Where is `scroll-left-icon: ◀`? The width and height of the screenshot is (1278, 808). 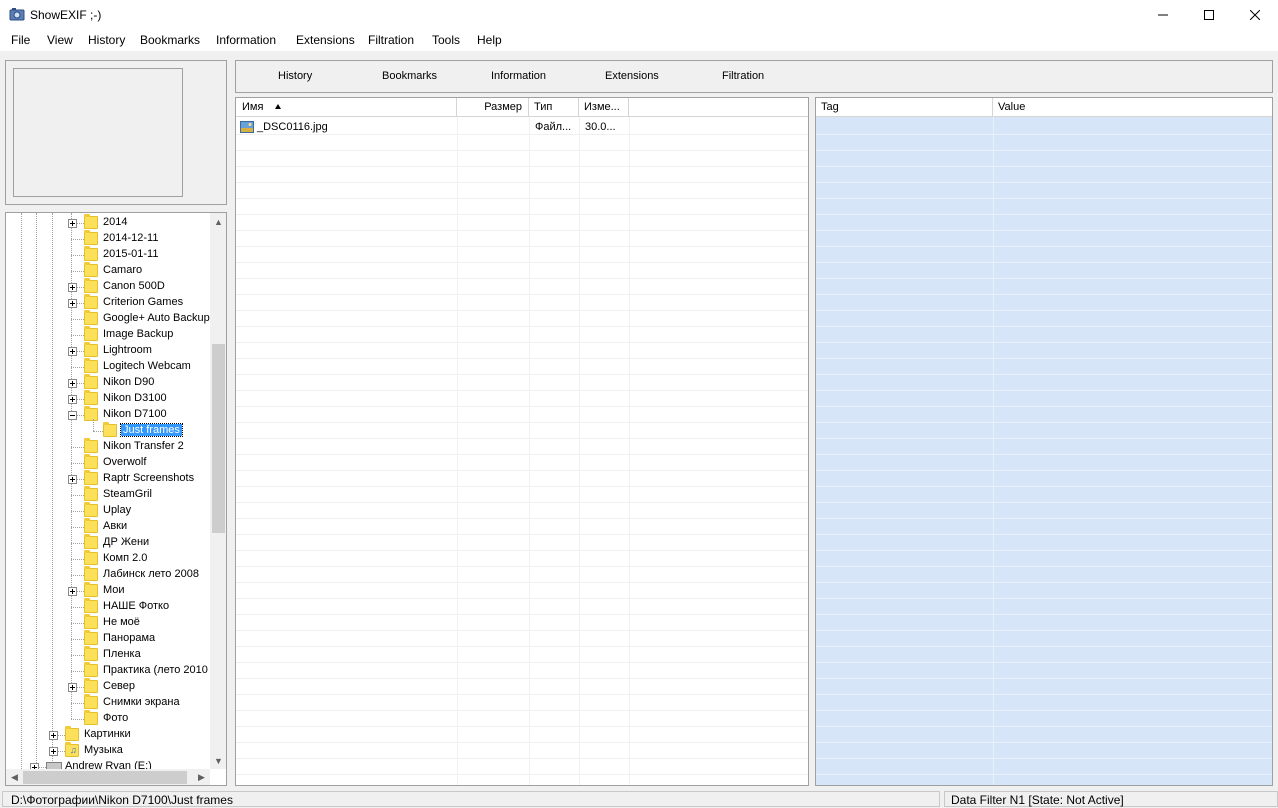
scroll-left-icon: ◀ is located at coordinates (14, 777).